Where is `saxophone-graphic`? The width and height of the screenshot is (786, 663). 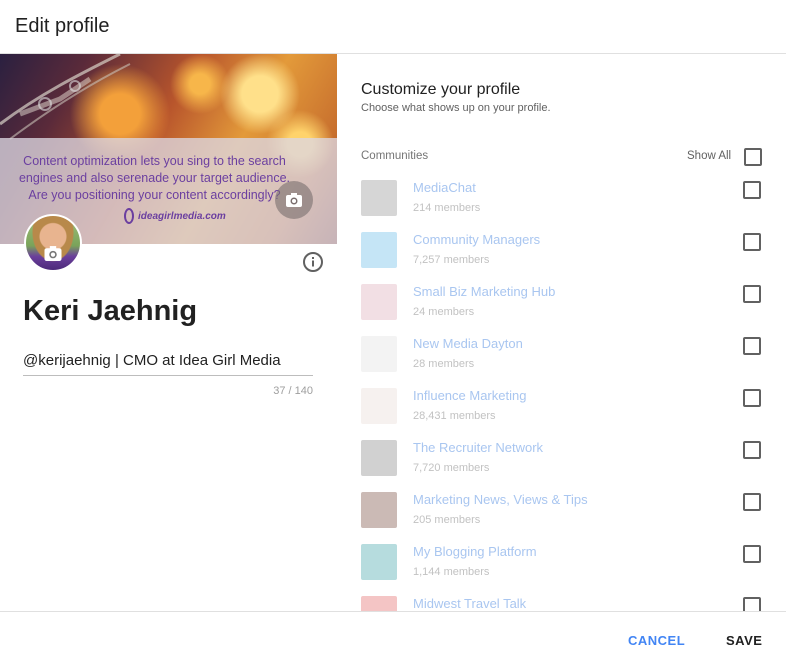
saxophone-graphic is located at coordinates (65, 97).